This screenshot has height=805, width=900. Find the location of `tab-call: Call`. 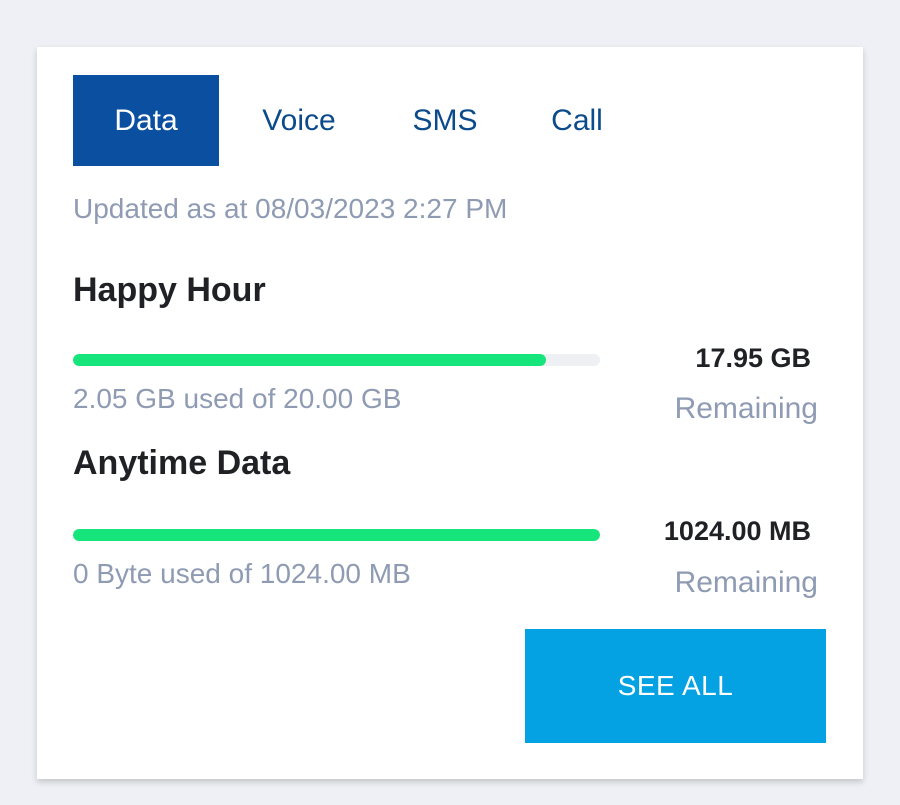

tab-call: Call is located at coordinates (577, 120).